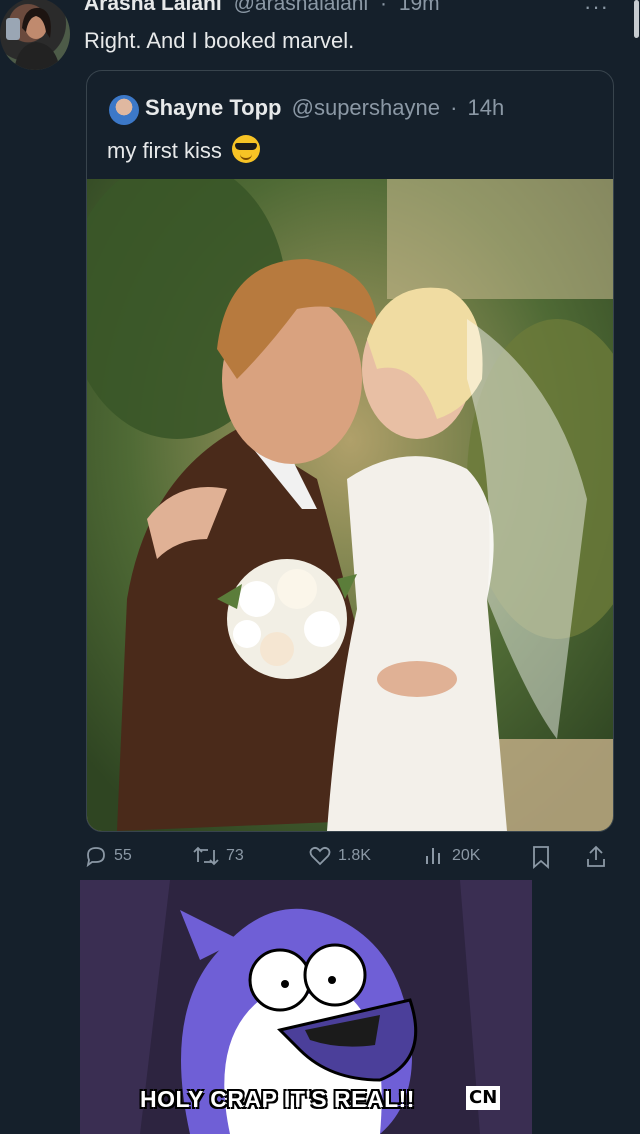  What do you see at coordinates (636, 19) in the screenshot?
I see `scrollbar` at bounding box center [636, 19].